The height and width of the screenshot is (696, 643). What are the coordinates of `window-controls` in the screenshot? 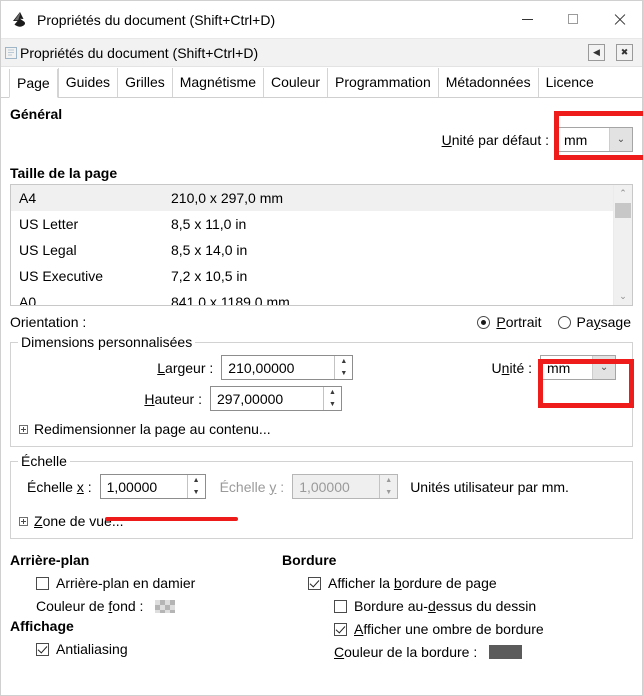 It's located at (573, 19).